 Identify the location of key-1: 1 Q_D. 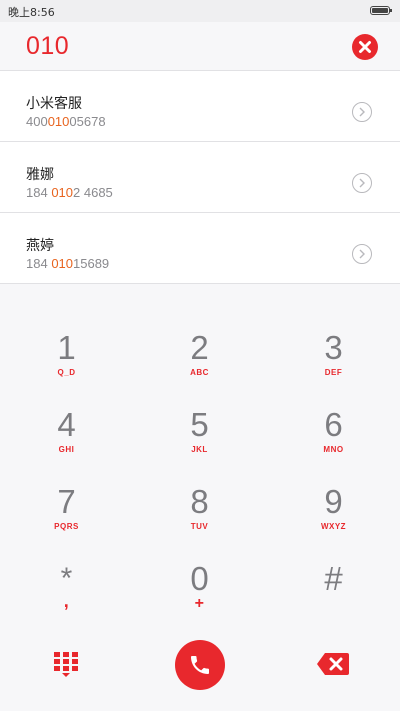
(66, 348).